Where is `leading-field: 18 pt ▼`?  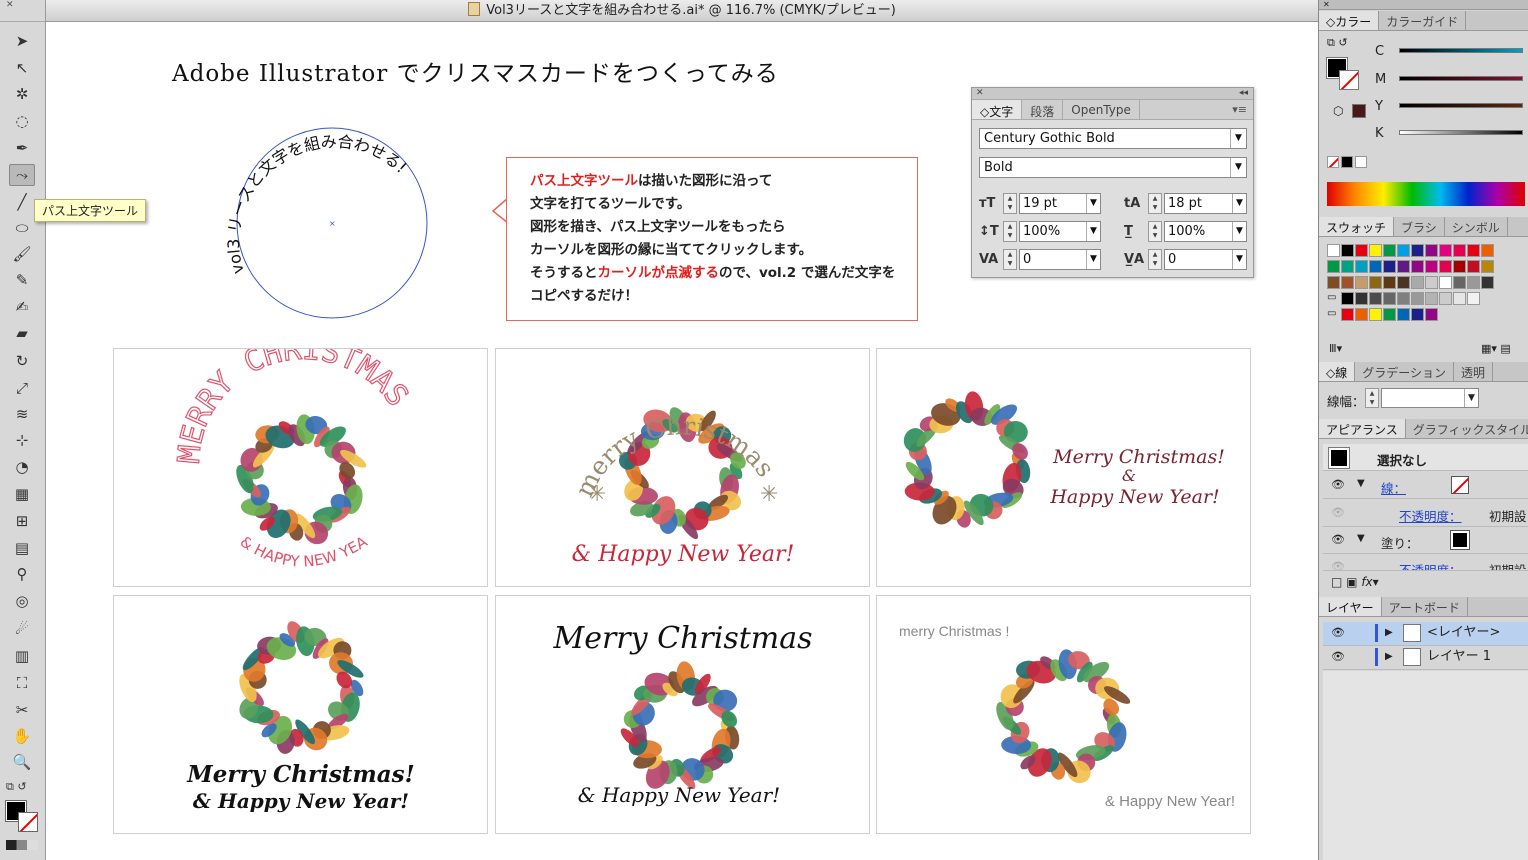
leading-field: 18 pt ▼ is located at coordinates (1205, 203).